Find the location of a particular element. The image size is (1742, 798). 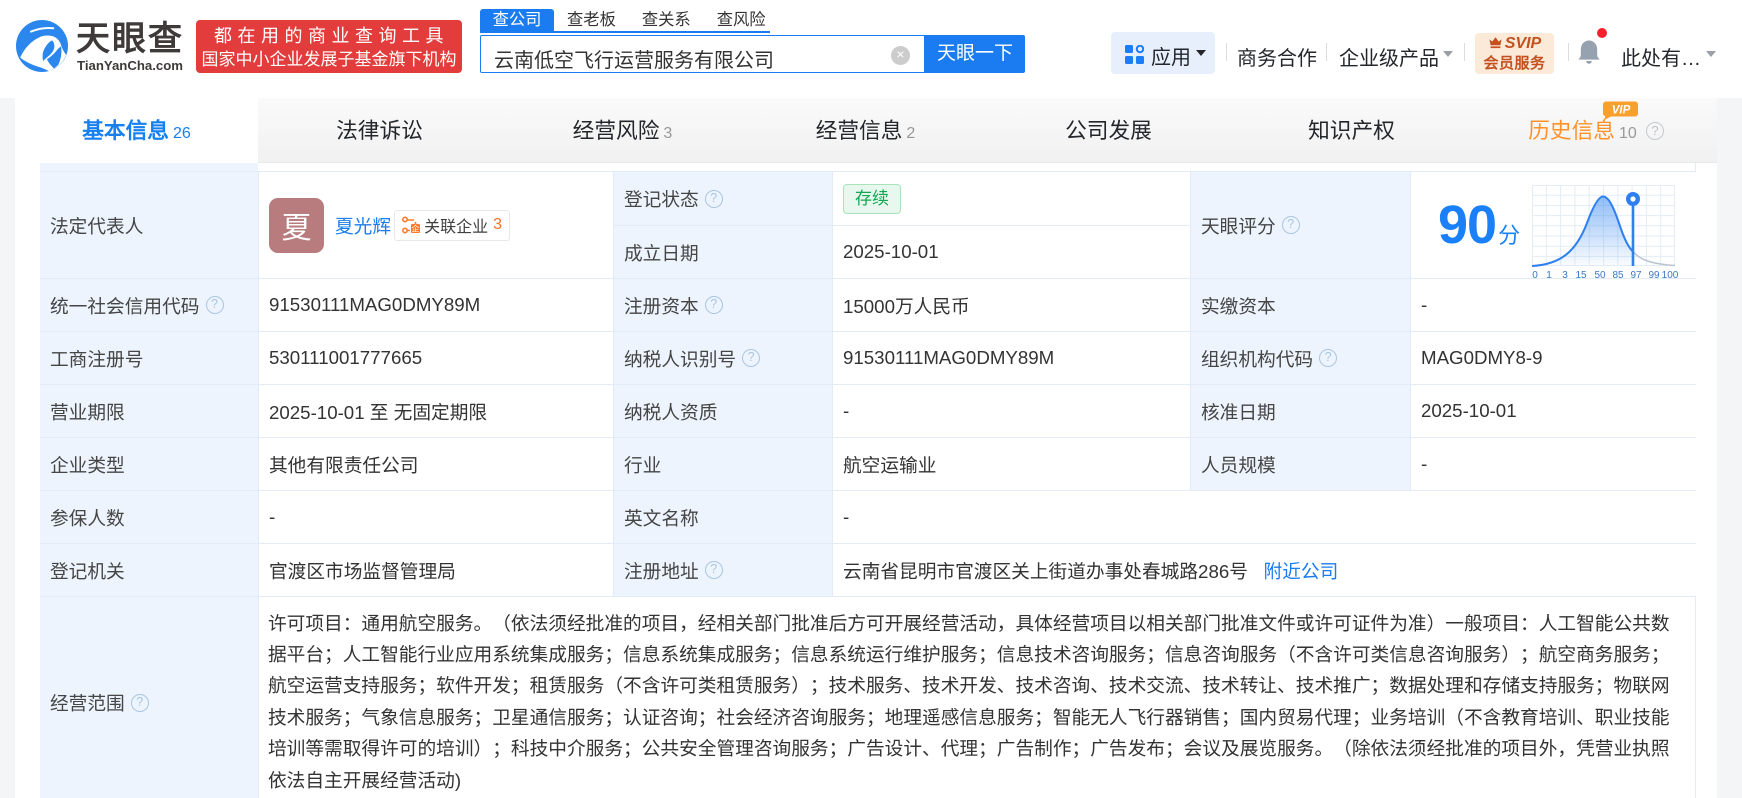

svg-text: 0 is located at coordinates (1535, 275).